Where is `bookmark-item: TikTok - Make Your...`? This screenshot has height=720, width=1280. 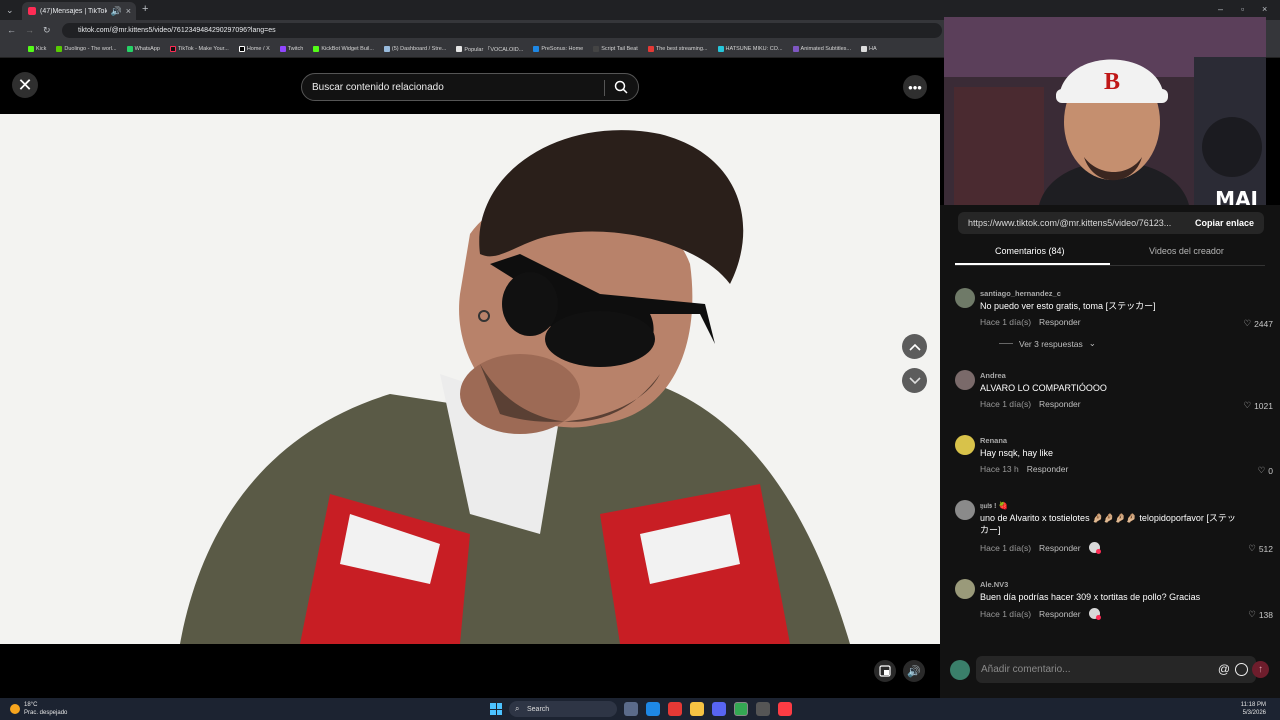
bookmark-item: TikTok - Make Your... is located at coordinates (199, 49).